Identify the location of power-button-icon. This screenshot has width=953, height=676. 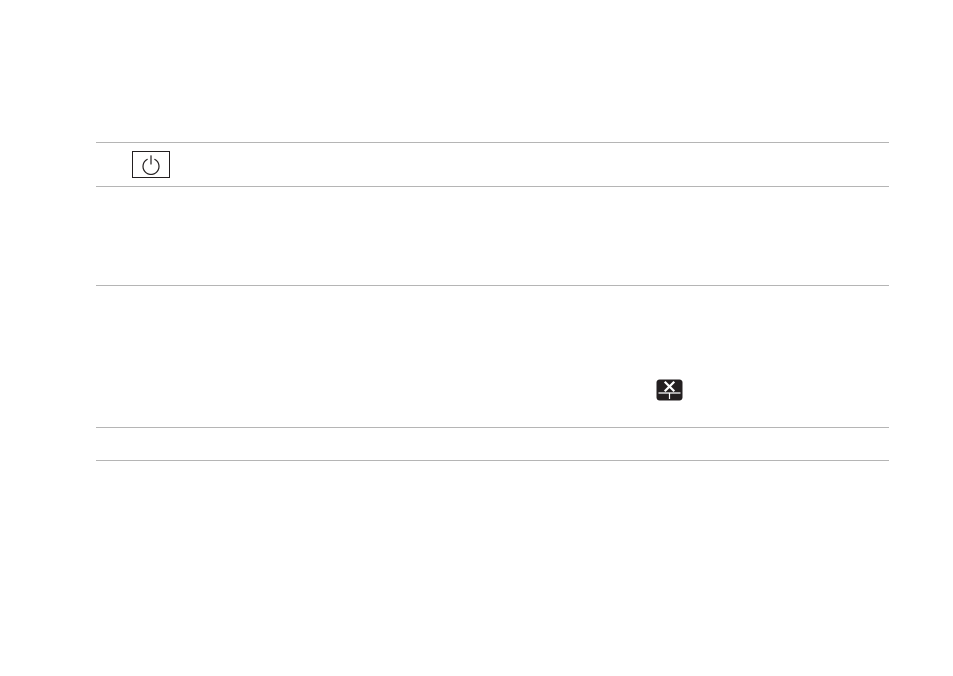
(151, 164).